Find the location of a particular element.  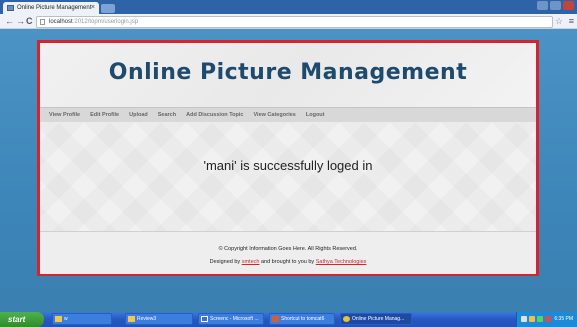

favicon-icon is located at coordinates (10, 8).